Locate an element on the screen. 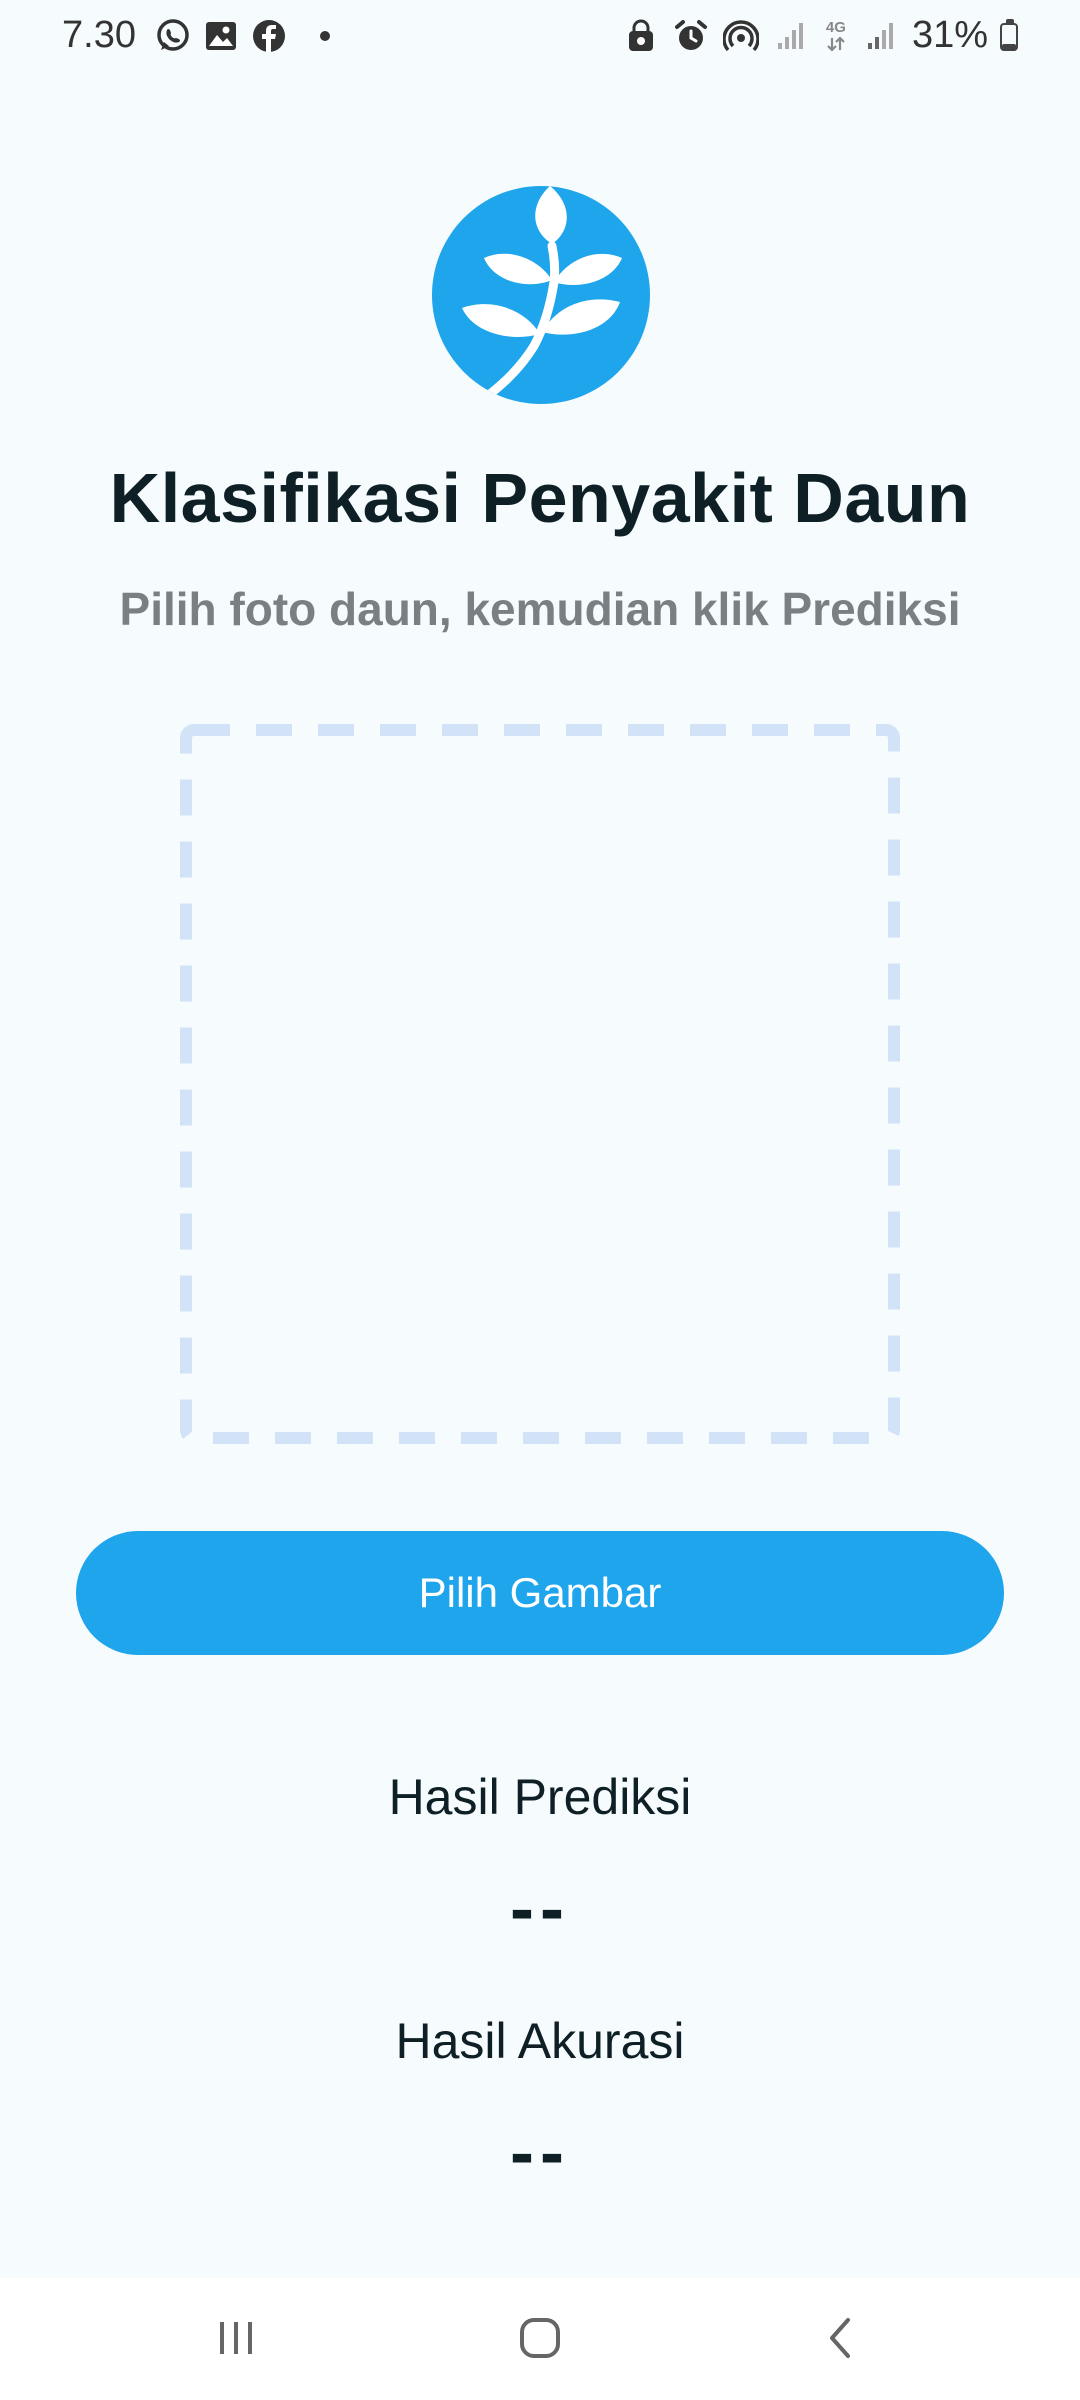 Image resolution: width=1080 pixels, height=2400 pixels. battery-percent: 31% is located at coordinates (949, 35).